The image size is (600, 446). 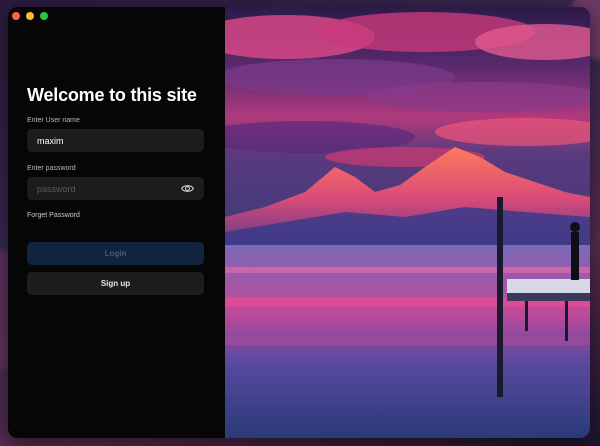 What do you see at coordinates (187, 188) in the screenshot?
I see `eye-icon` at bounding box center [187, 188].